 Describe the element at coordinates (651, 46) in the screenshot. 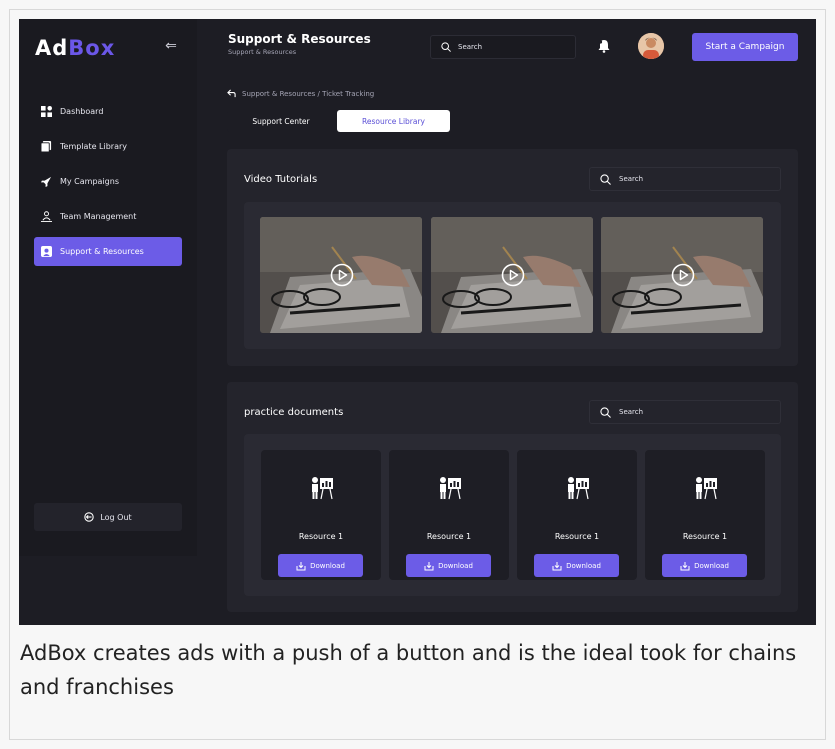

I see `avatar` at that location.